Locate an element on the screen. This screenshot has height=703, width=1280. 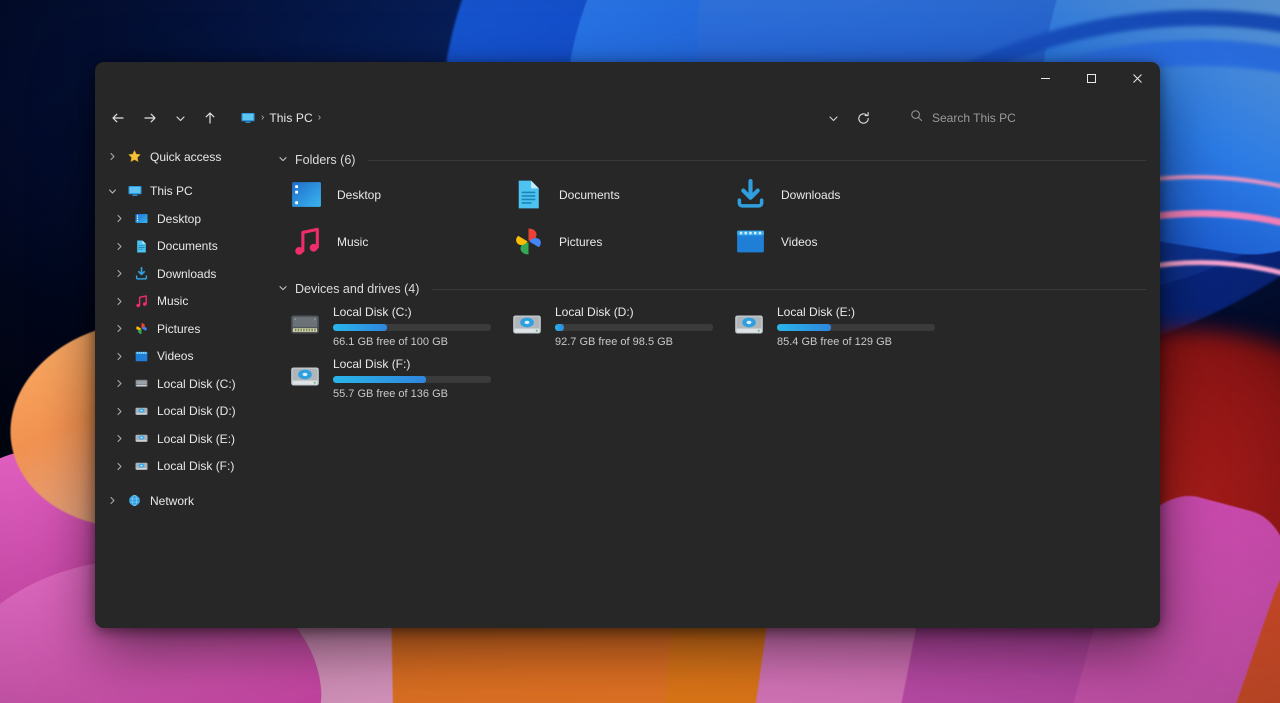
drive-c-icon is located at coordinates (141, 383).